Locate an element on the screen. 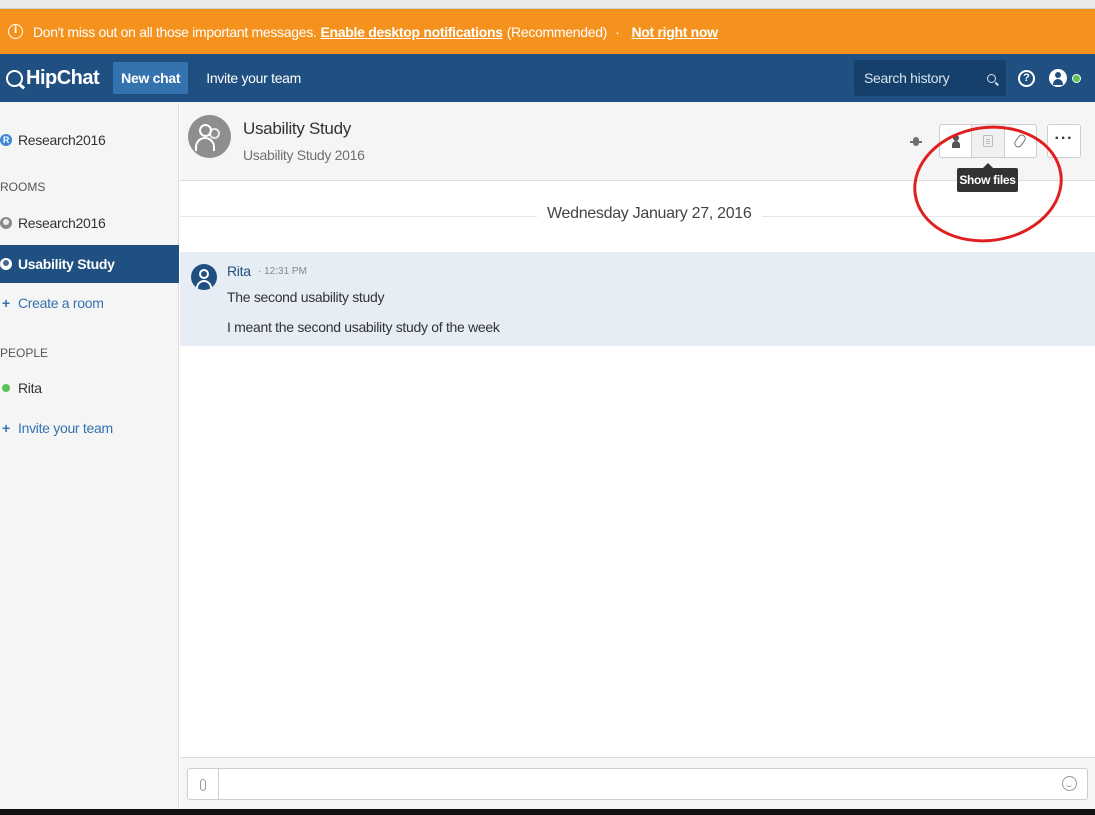 This screenshot has width=1095, height=815. people-heading: PEOPLE is located at coordinates (24, 353).